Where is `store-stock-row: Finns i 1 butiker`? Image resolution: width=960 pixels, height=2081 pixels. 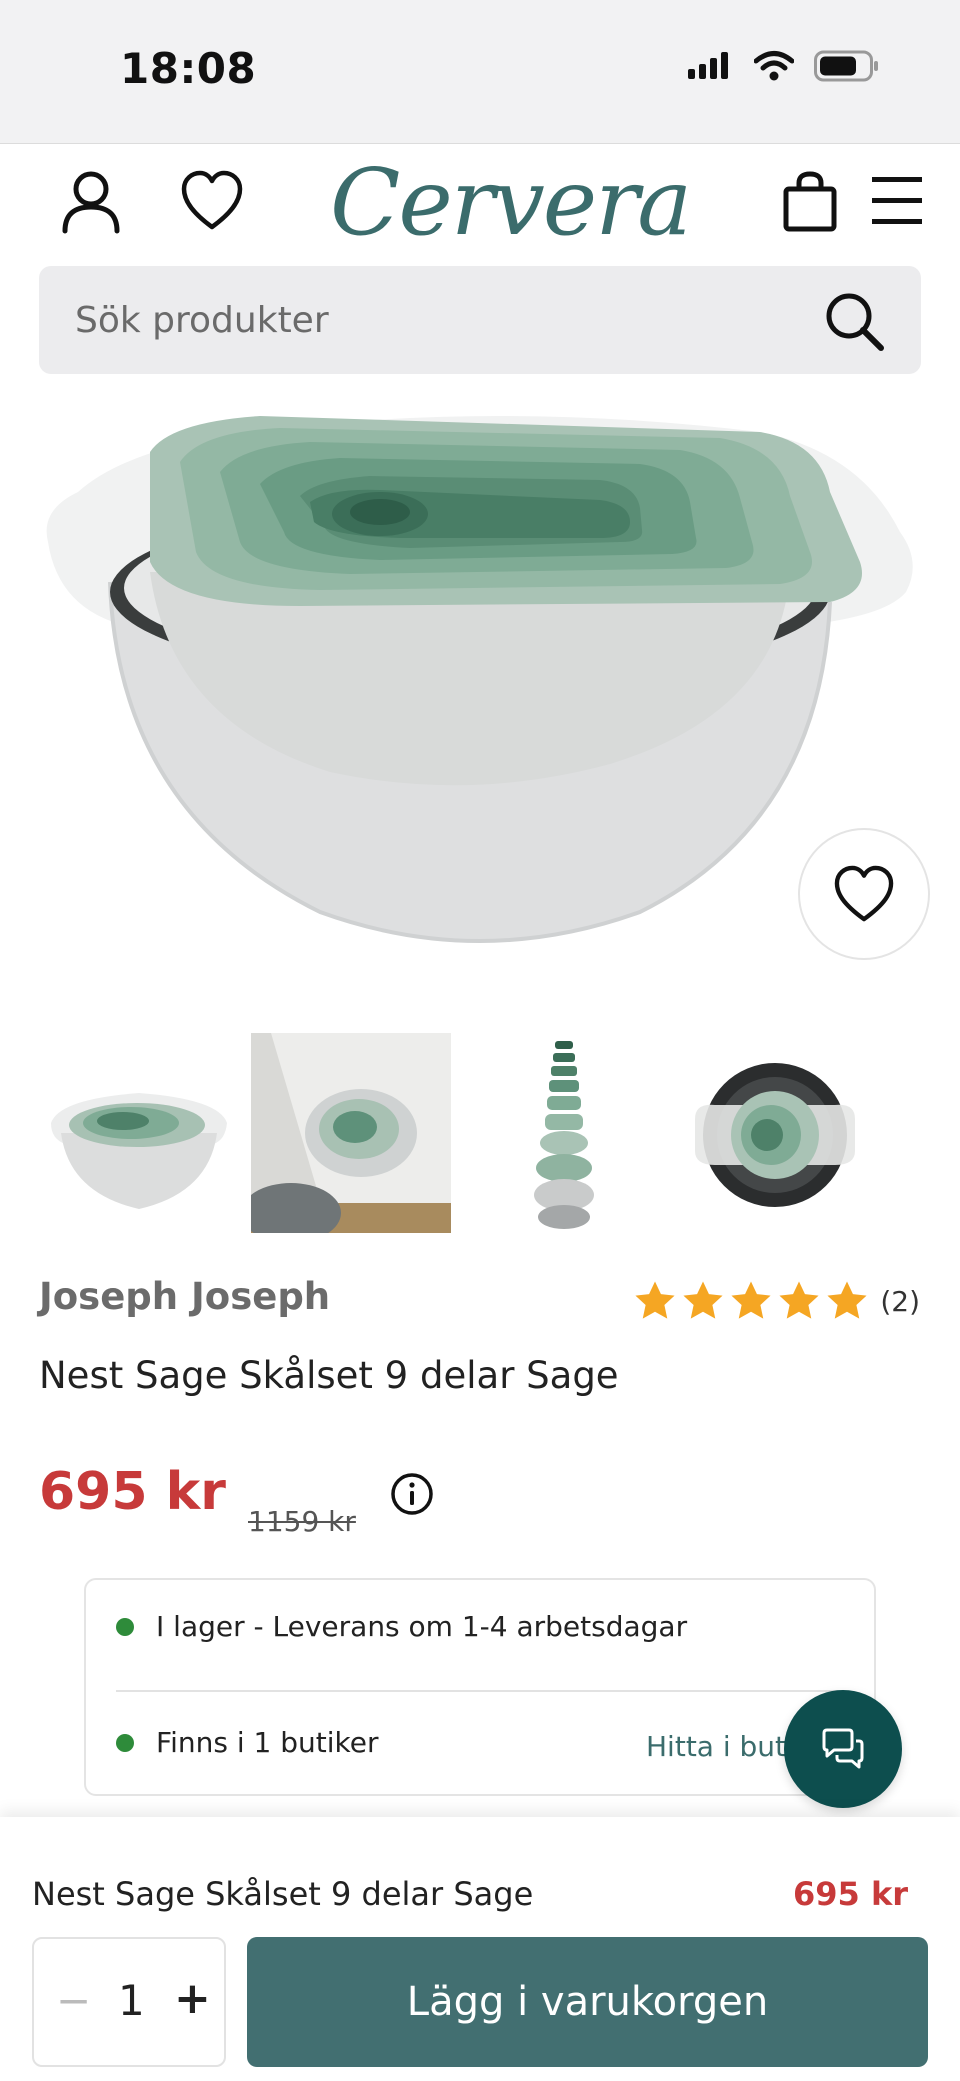 store-stock-row: Finns i 1 butiker is located at coordinates (247, 1742).